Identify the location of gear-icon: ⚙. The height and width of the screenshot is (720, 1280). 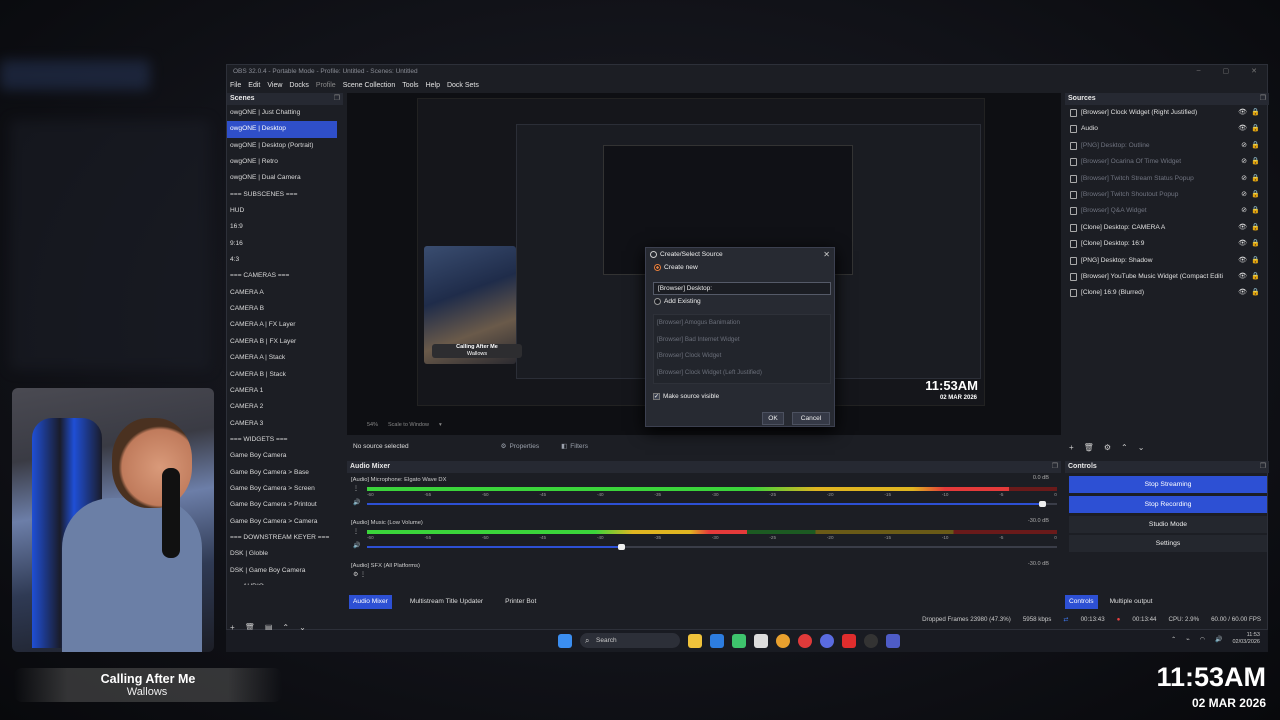
(1107, 450).